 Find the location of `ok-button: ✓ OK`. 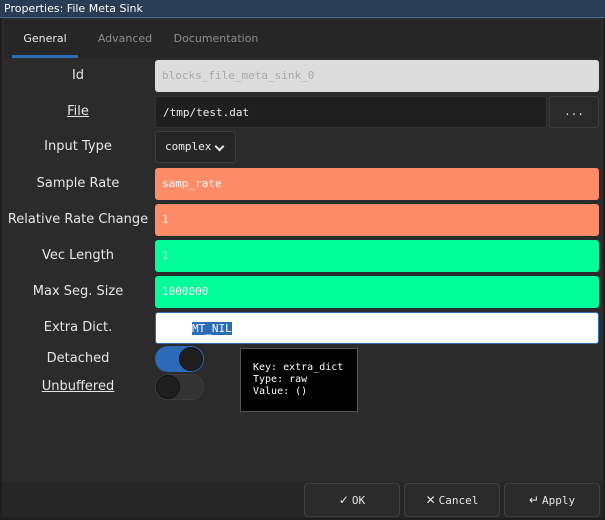

ok-button: ✓ OK is located at coordinates (352, 500).